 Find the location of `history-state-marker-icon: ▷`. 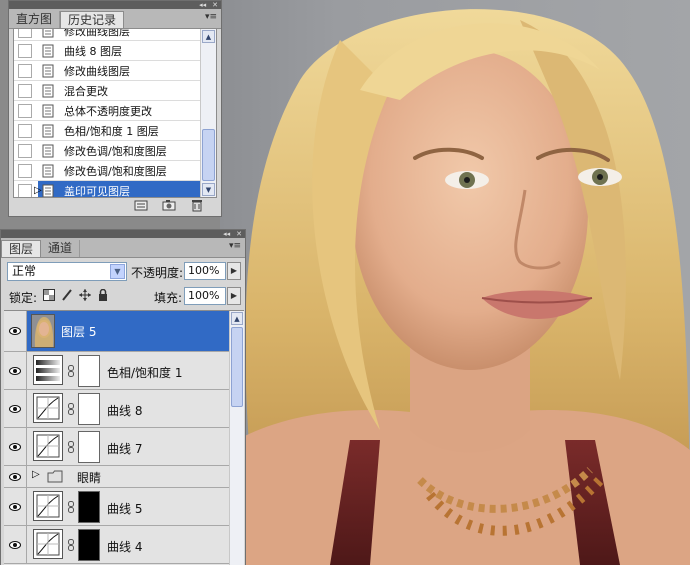

history-state-marker-icon: ▷ is located at coordinates (38, 190).